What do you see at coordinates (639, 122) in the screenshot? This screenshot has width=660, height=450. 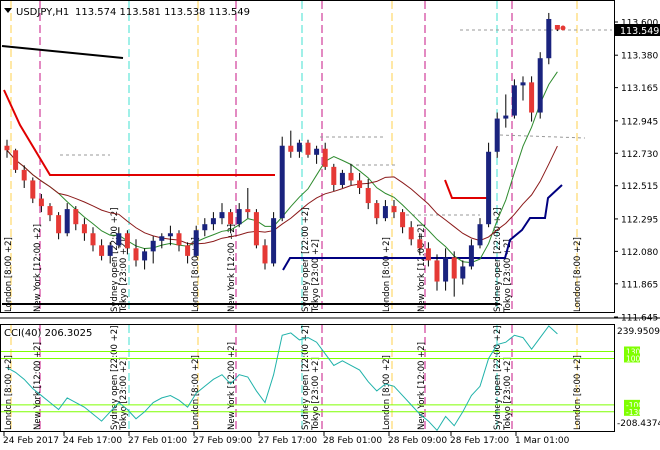 I see `price-label: 112.945` at bounding box center [639, 122].